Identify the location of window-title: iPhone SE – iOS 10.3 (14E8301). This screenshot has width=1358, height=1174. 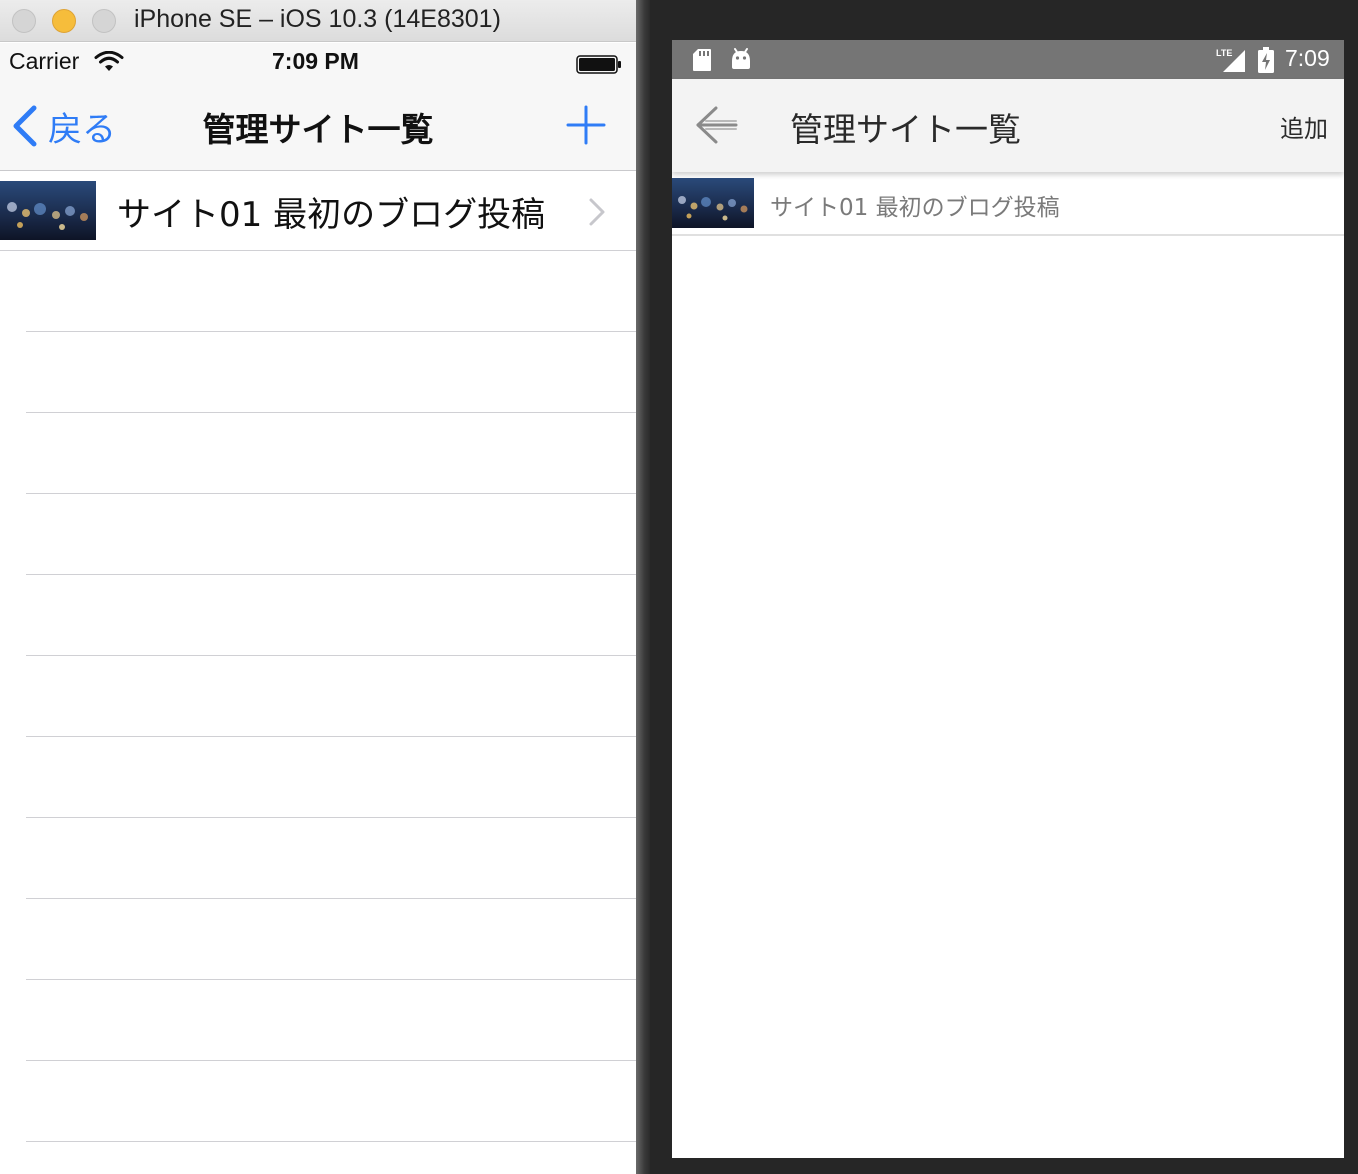
(317, 19).